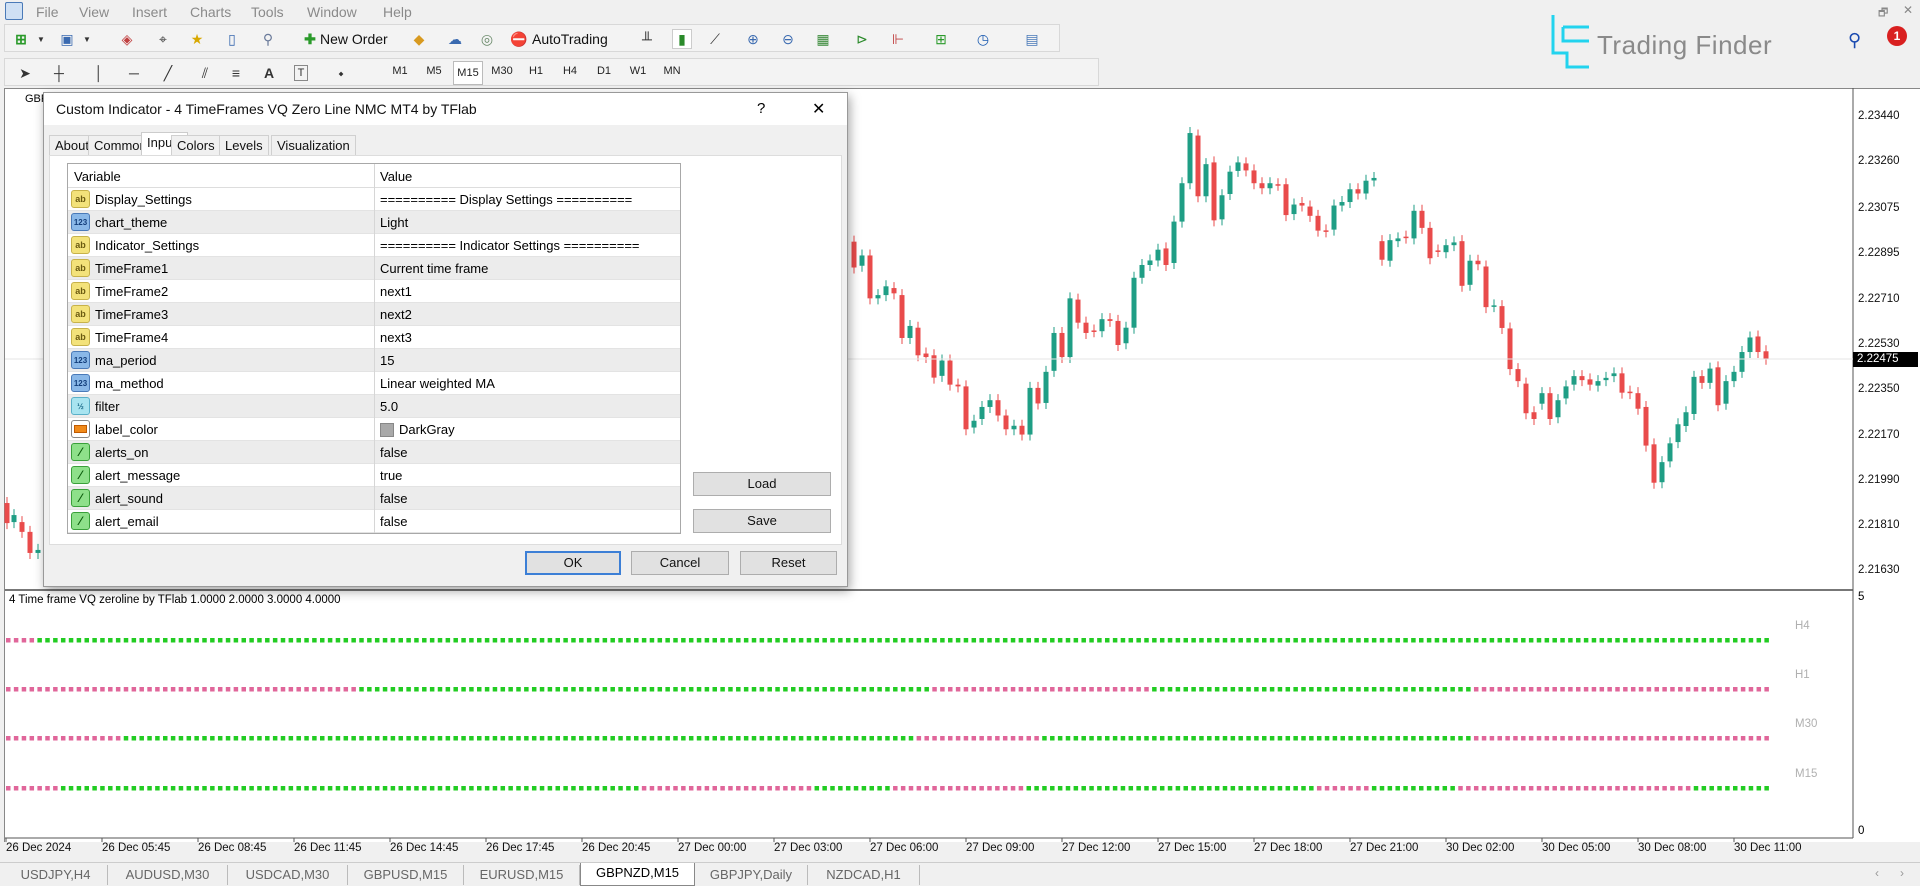 This screenshot has height=886, width=1920. Describe the element at coordinates (374, 337) in the screenshot. I see `input-row-timeframe4: TimeFrame4 next3` at that location.